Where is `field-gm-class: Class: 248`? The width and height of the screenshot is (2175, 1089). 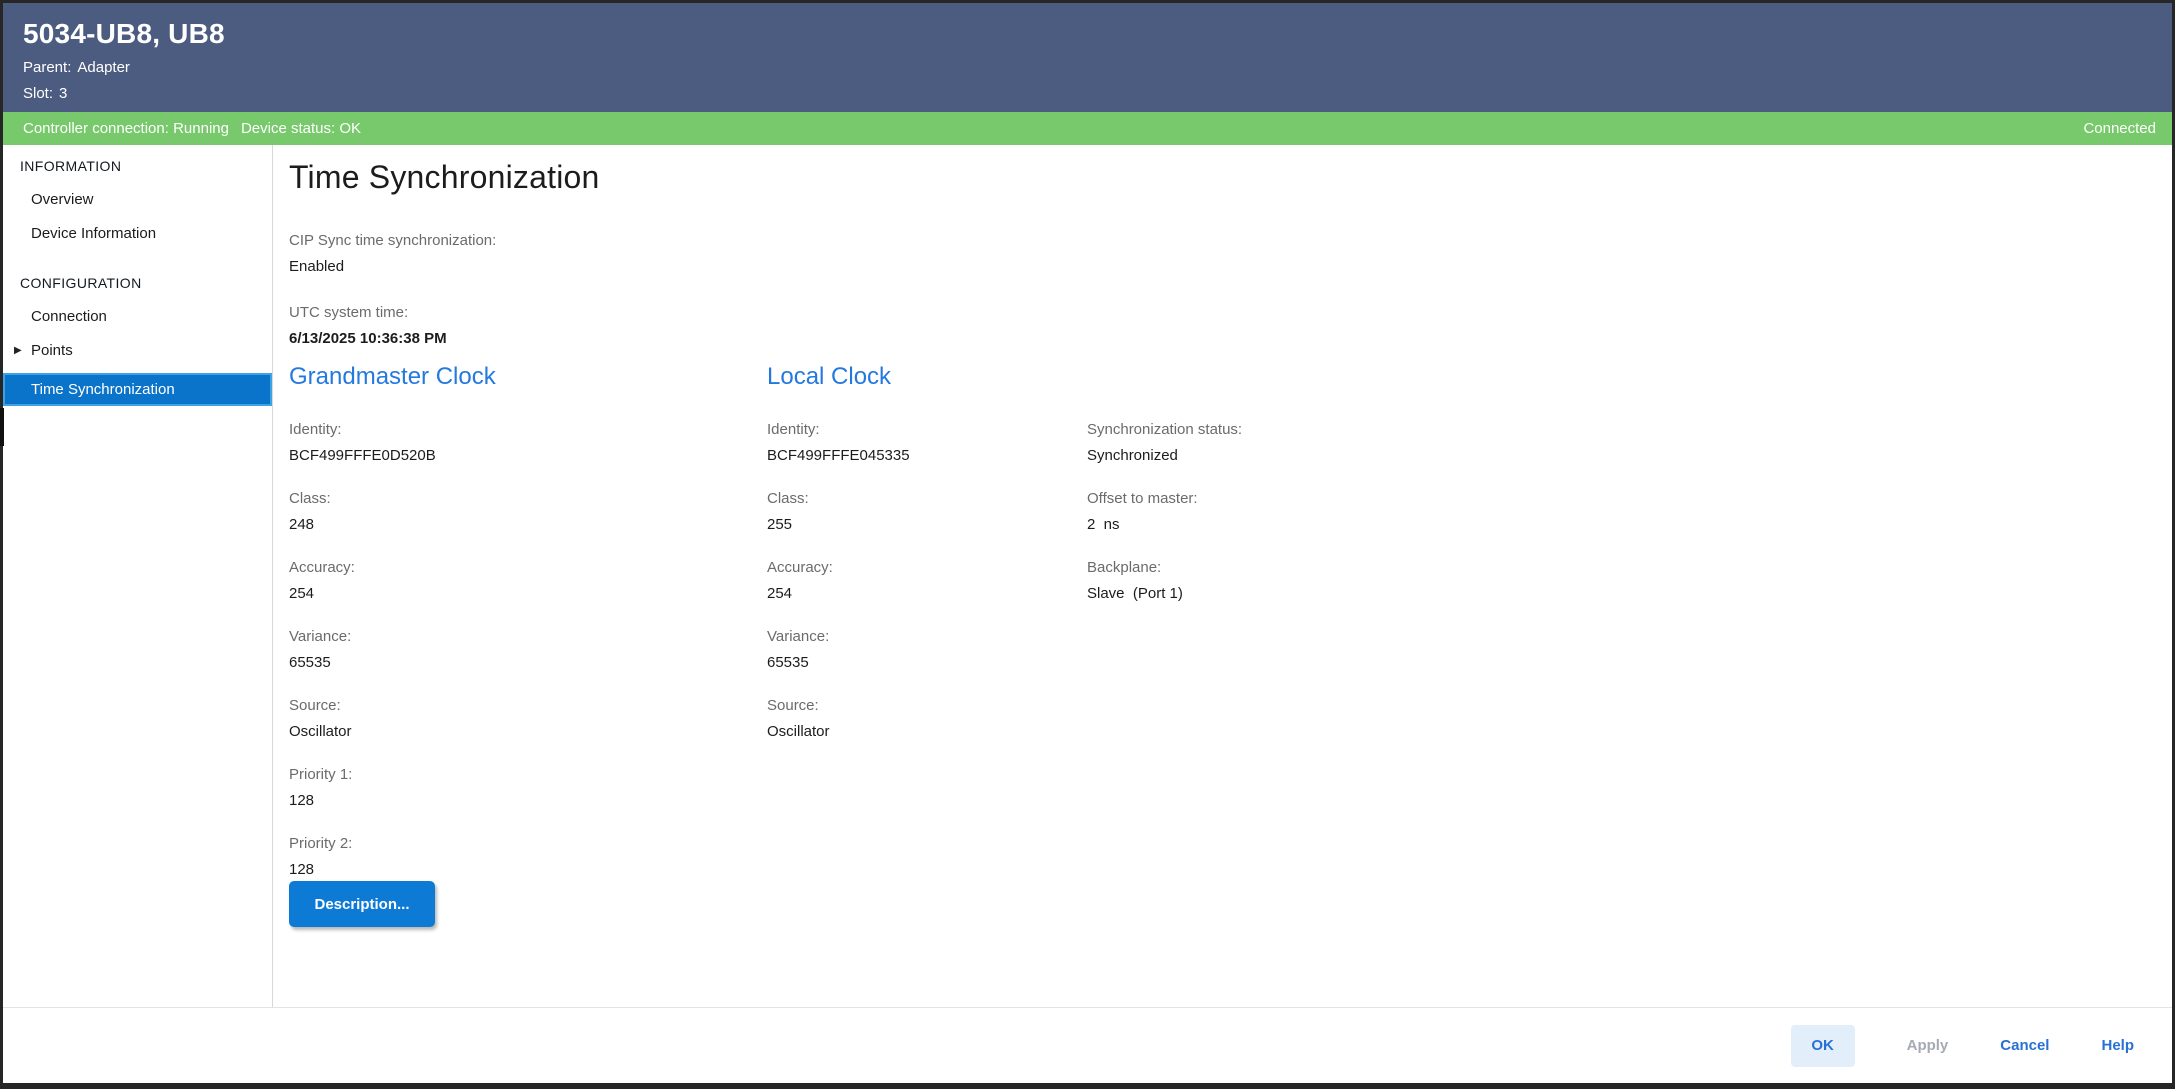 field-gm-class: Class: 248 is located at coordinates (310, 512).